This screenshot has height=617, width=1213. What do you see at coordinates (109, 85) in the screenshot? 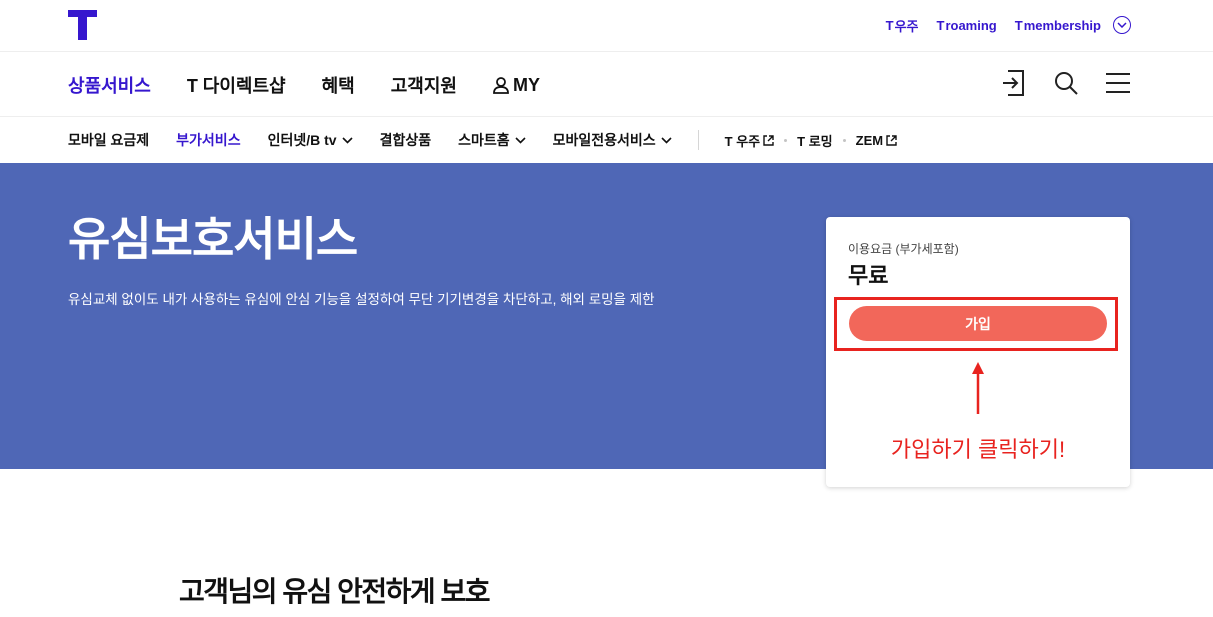
I see `gnb-item-products: 상품서비스` at bounding box center [109, 85].